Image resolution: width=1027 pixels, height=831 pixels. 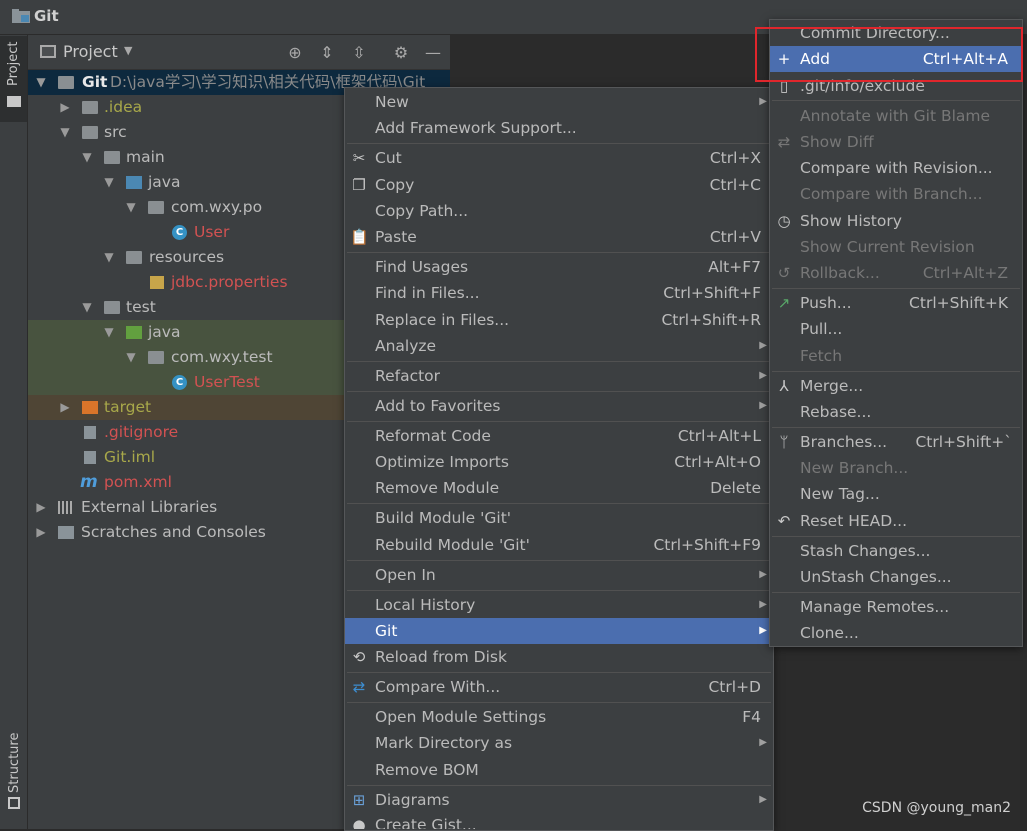 What do you see at coordinates (401, 53) in the screenshot?
I see `gear-icon: ⚙` at bounding box center [401, 53].